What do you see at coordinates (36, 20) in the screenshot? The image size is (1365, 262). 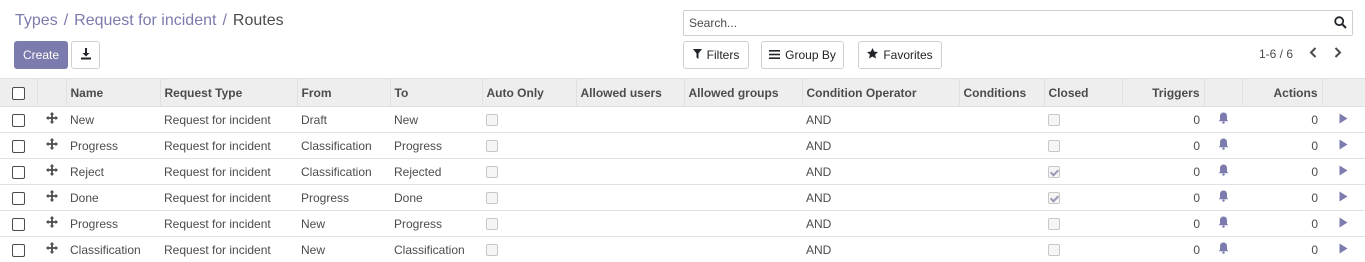 I see `breadcrumb-item-types: Types` at bounding box center [36, 20].